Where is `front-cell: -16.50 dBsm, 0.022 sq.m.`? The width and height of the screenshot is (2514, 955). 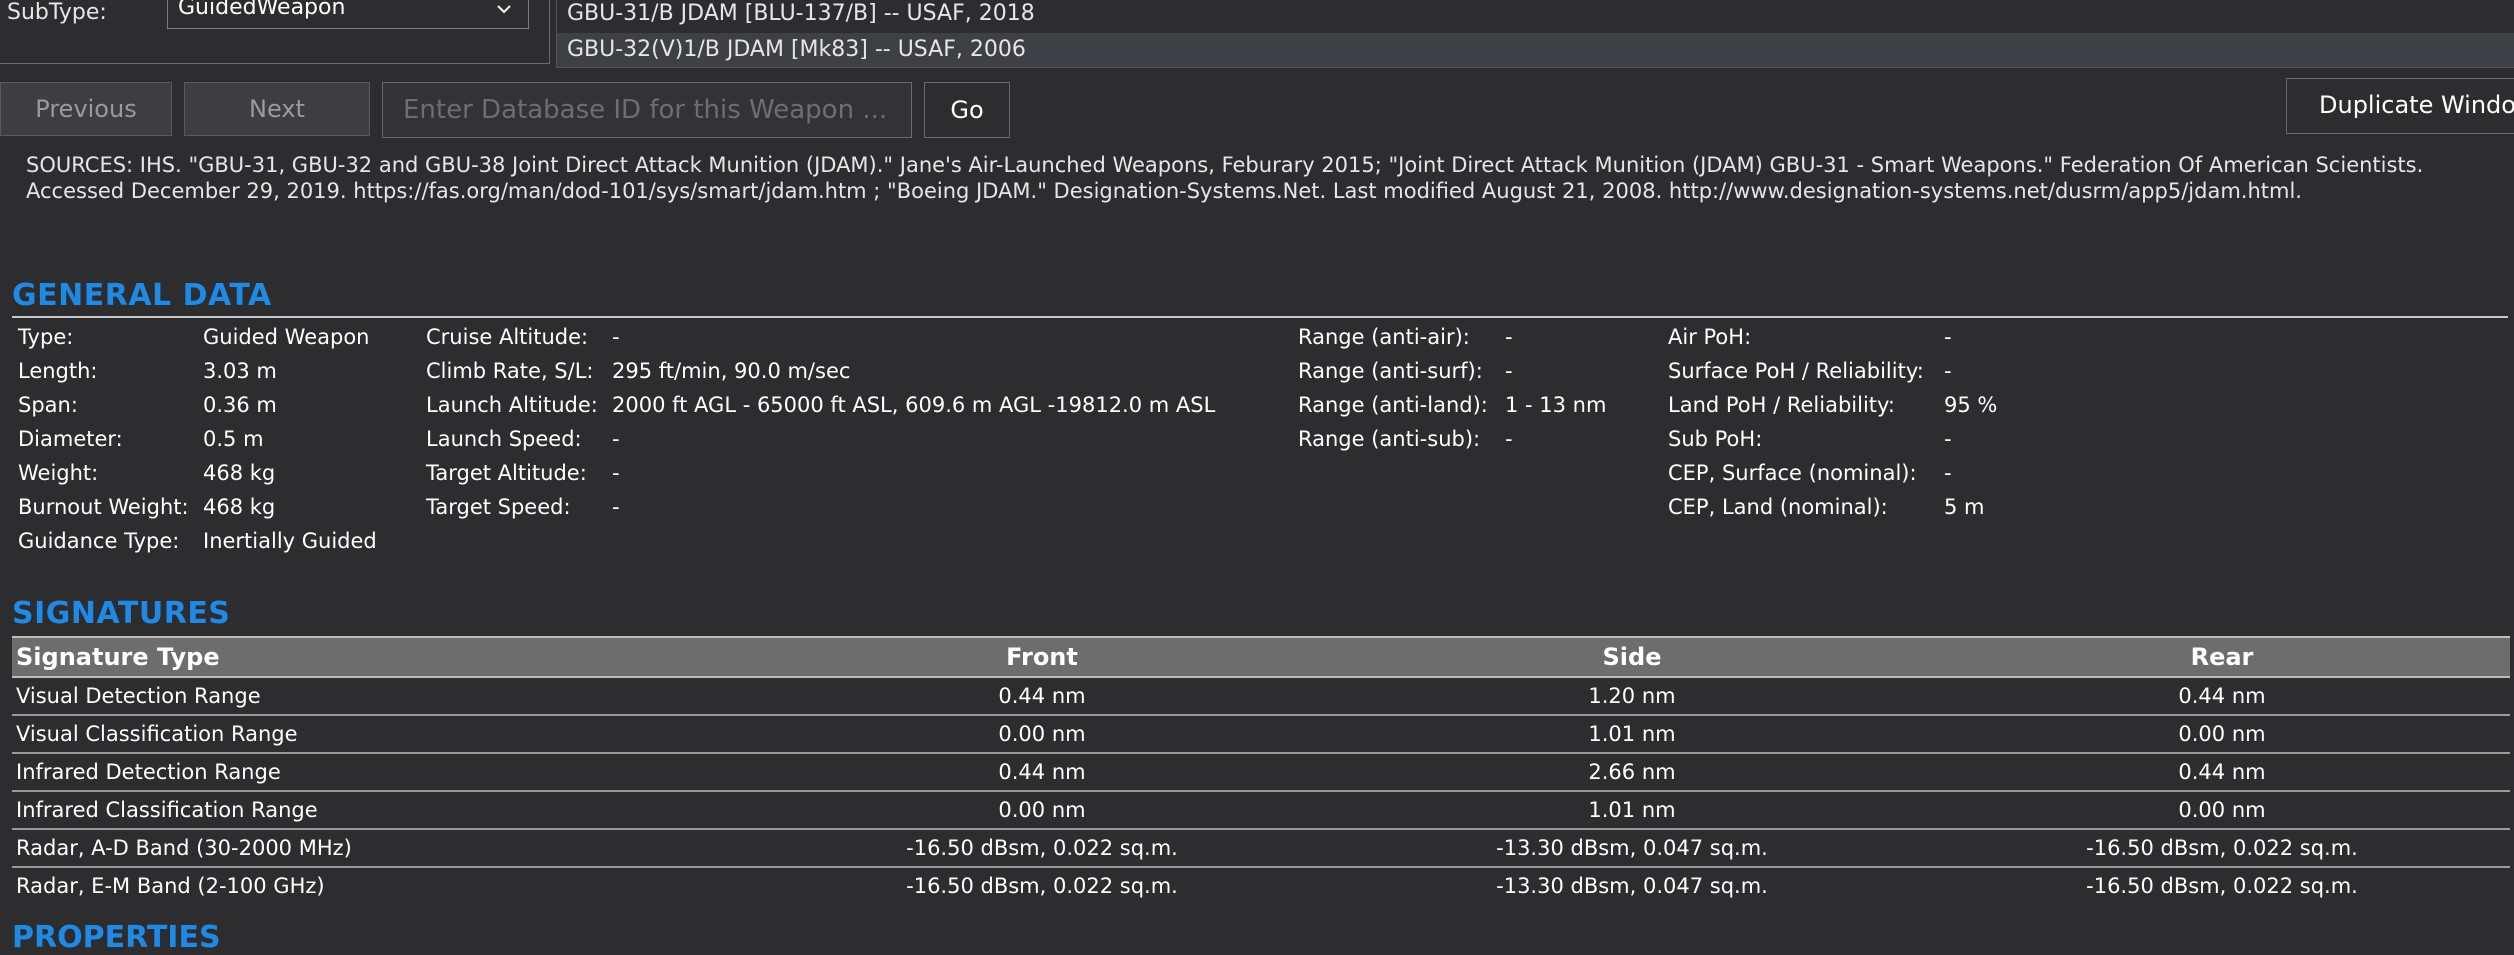
front-cell: -16.50 dBsm, 0.022 sq.m. is located at coordinates (1042, 886).